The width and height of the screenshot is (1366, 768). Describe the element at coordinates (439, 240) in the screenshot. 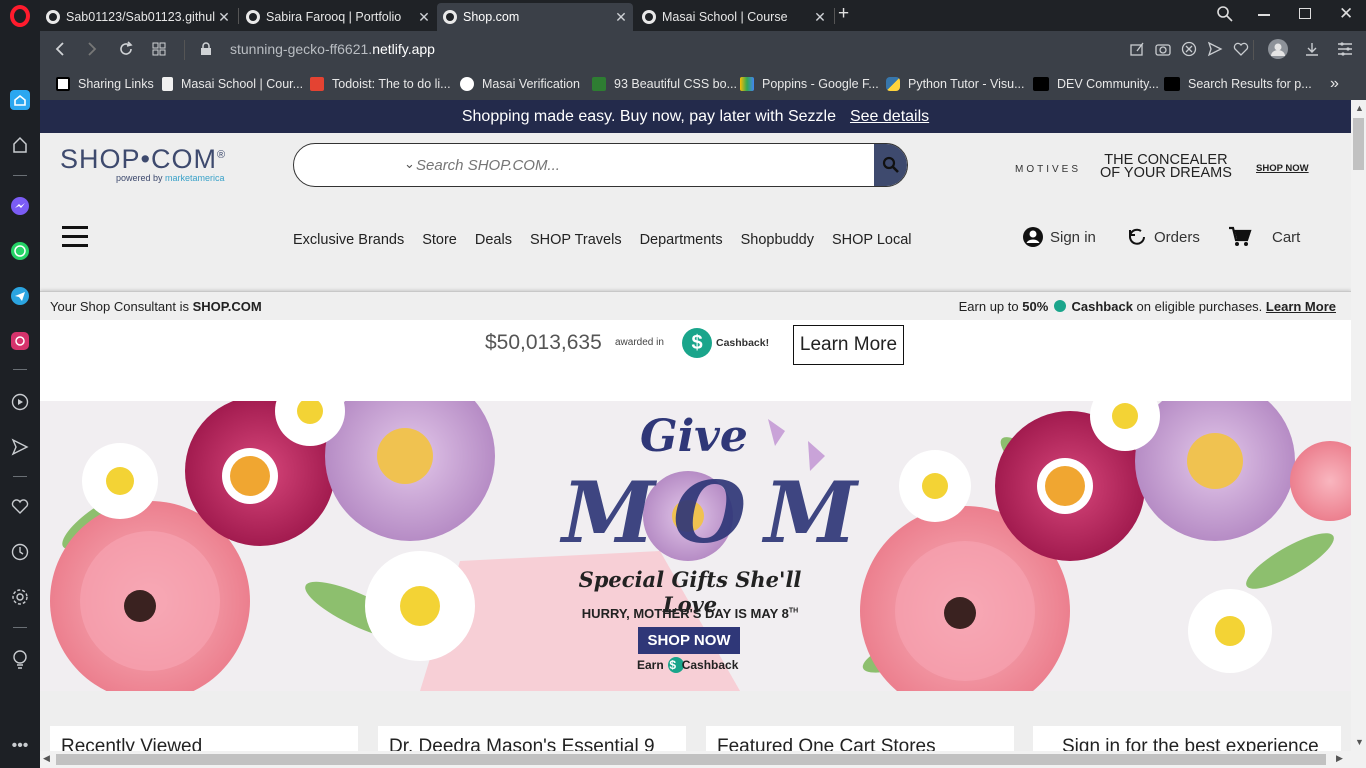

I see `nav-store: Store` at that location.